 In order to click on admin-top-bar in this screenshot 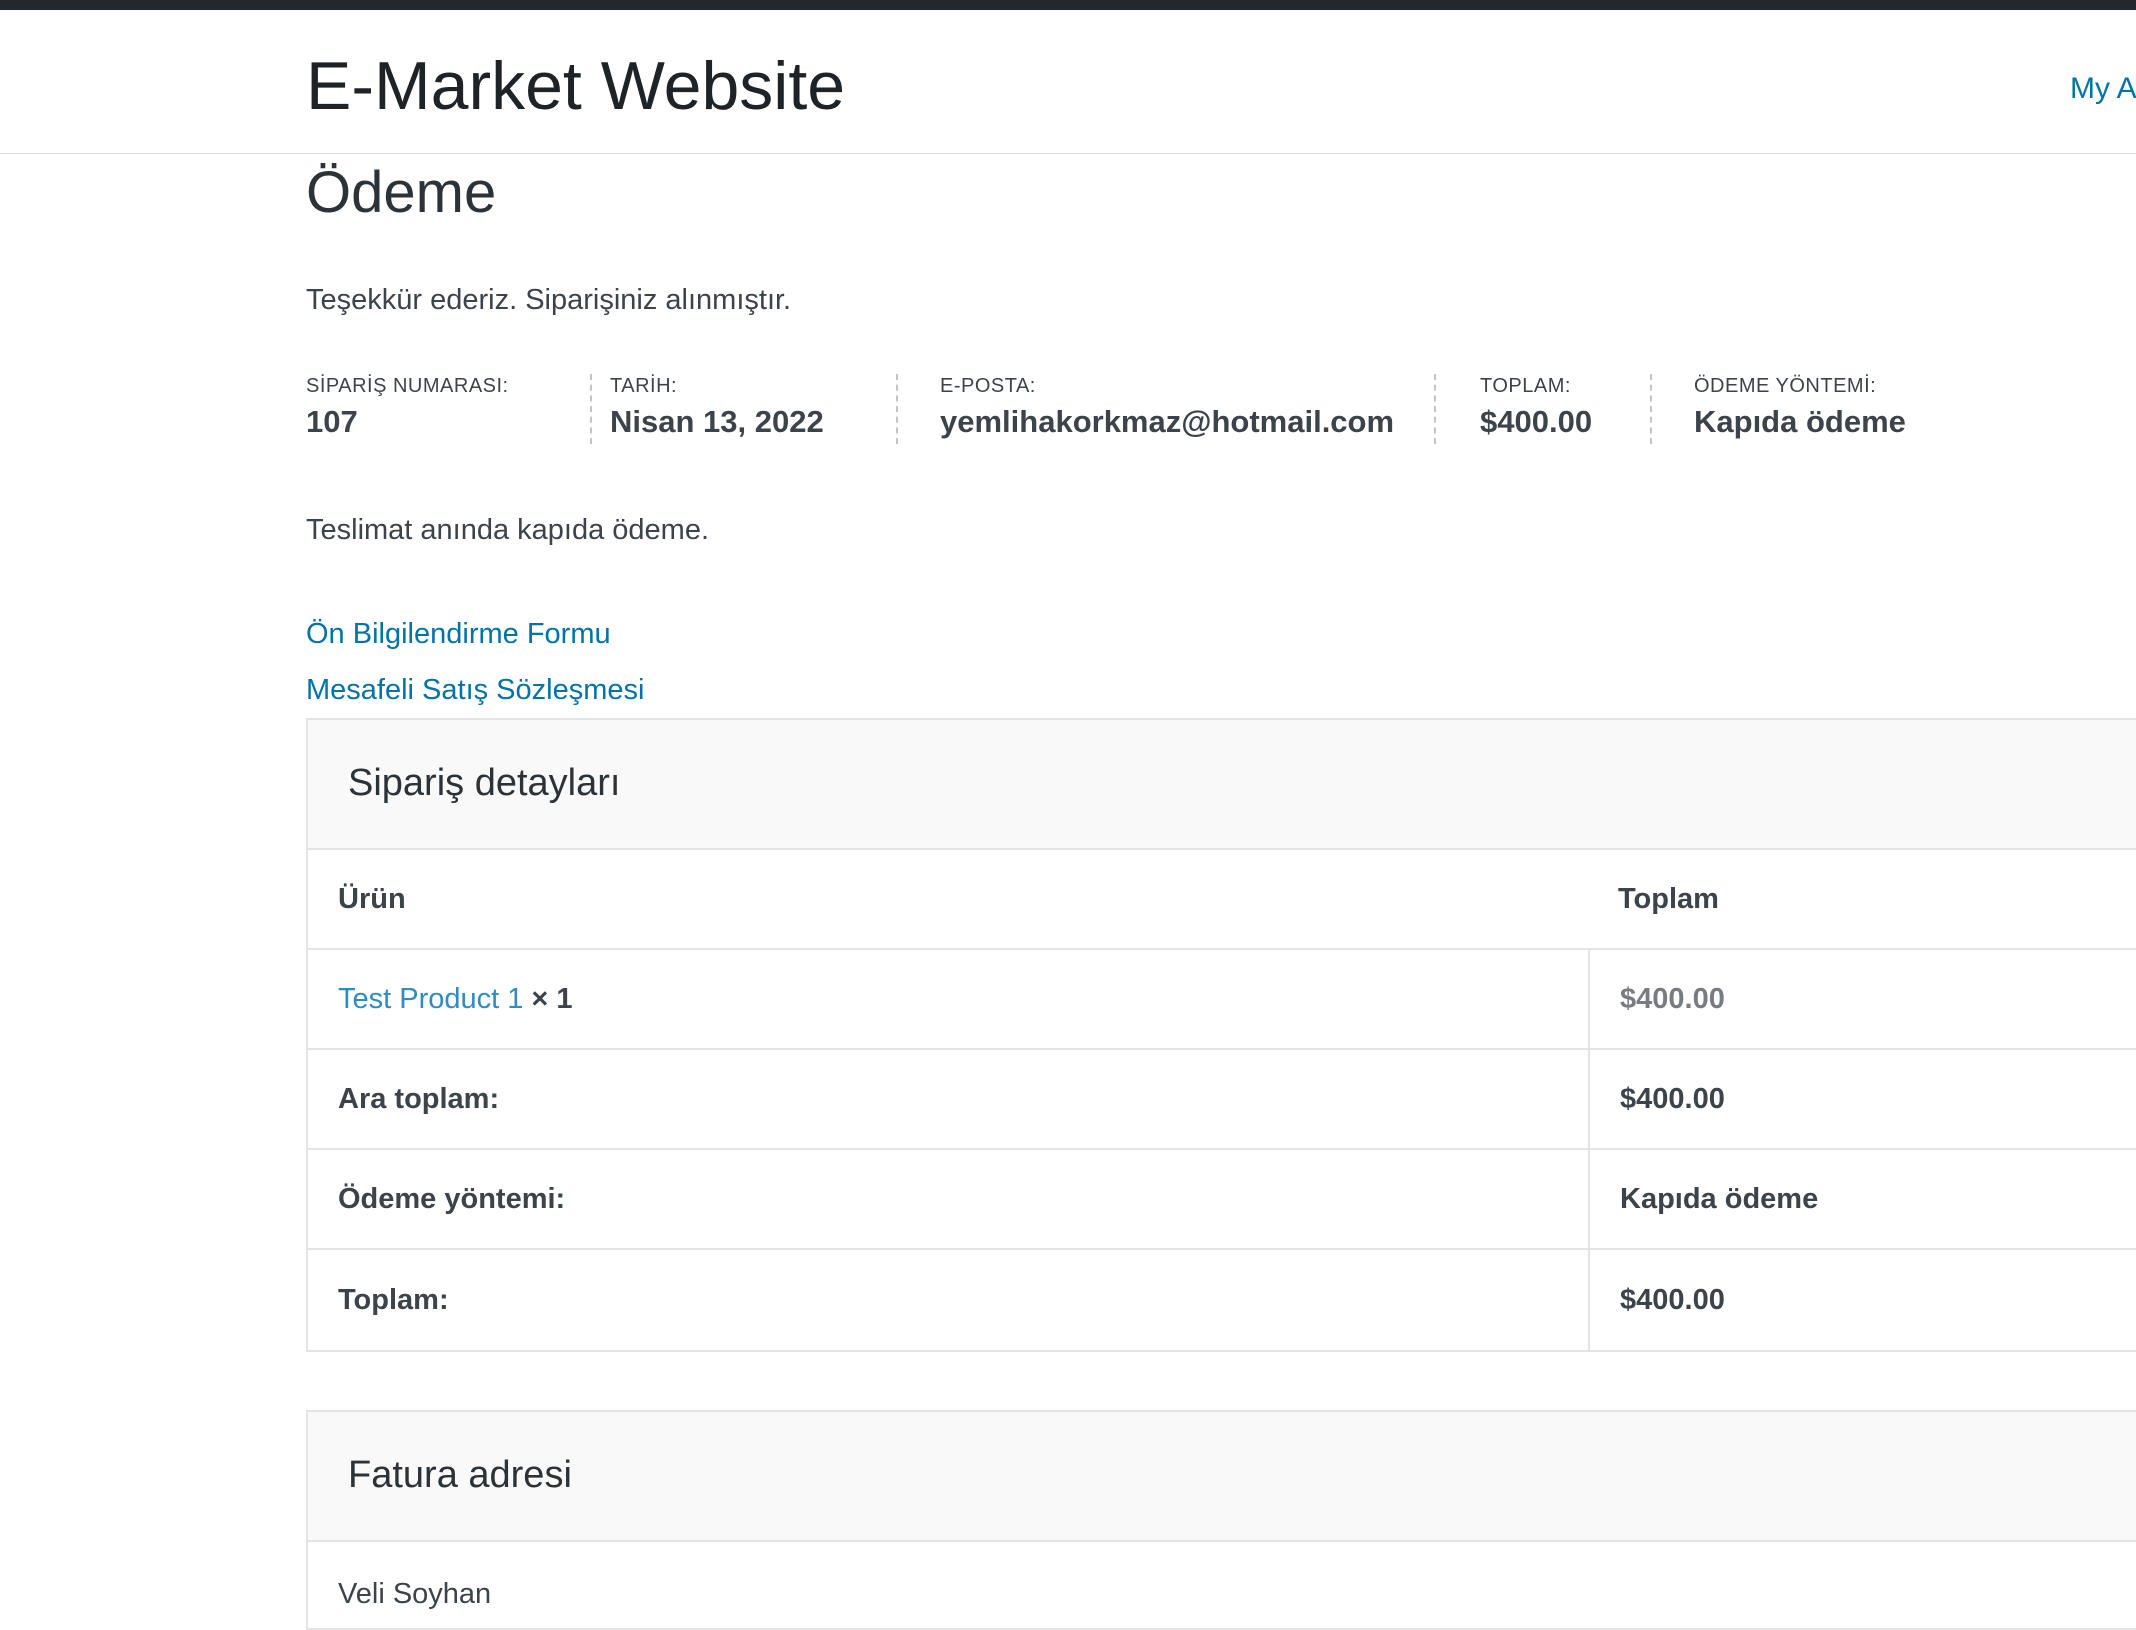, I will do `click(1068, 5)`.